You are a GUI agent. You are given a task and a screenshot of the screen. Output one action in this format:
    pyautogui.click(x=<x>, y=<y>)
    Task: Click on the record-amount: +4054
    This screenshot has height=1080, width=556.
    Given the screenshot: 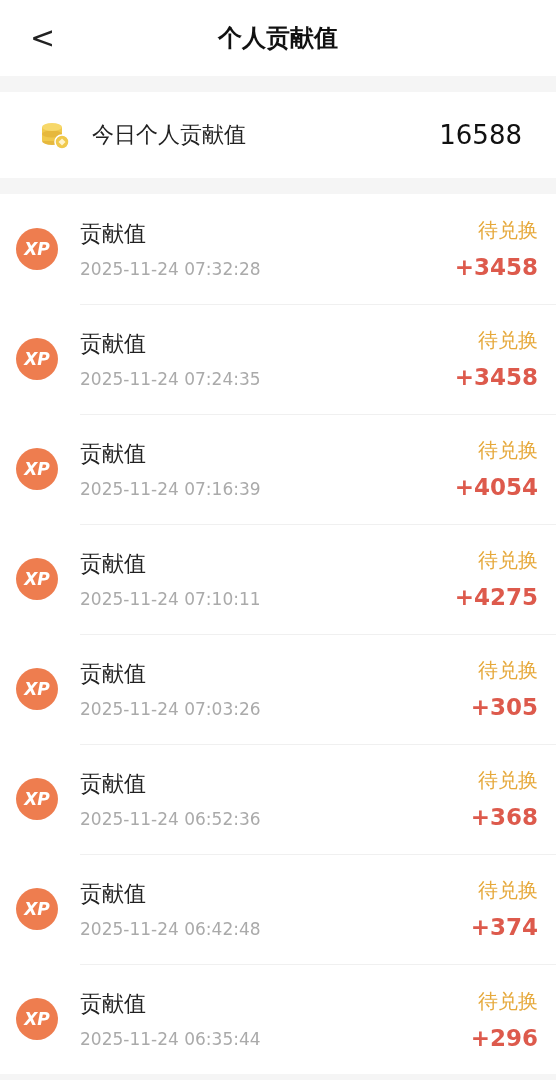 What is the action you would take?
    pyautogui.click(x=496, y=487)
    